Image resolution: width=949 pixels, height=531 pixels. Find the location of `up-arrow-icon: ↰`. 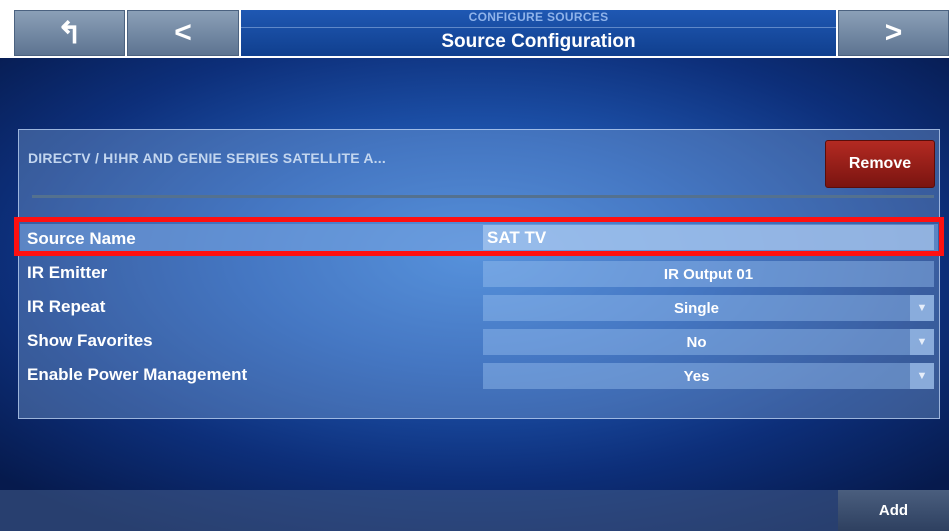

up-arrow-icon: ↰ is located at coordinates (69, 33).